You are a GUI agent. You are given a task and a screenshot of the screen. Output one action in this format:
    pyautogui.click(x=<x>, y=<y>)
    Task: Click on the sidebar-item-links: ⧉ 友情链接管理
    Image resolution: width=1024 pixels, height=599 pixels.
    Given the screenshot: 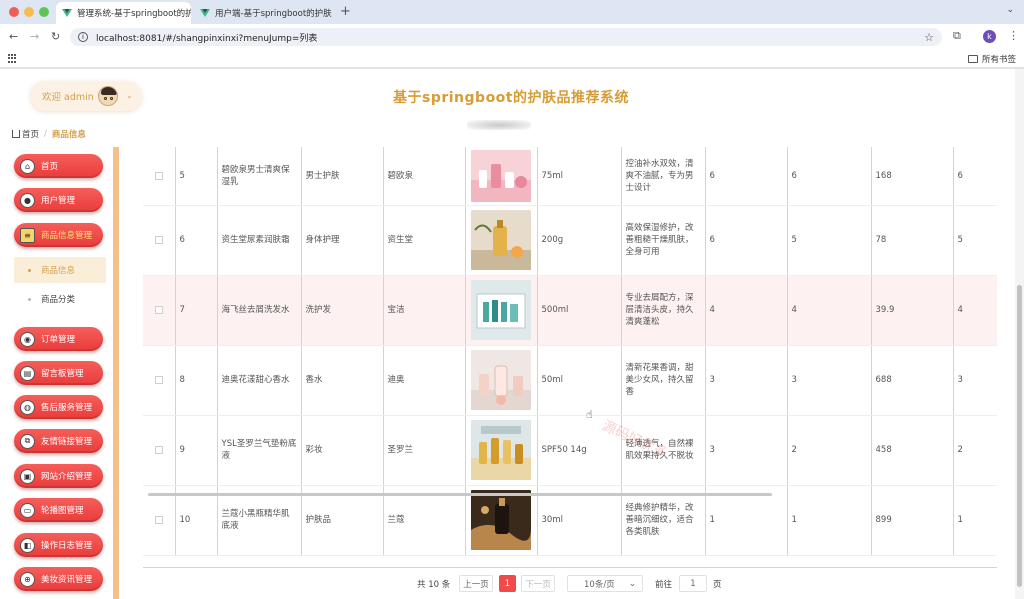 What is the action you would take?
    pyautogui.click(x=58, y=441)
    